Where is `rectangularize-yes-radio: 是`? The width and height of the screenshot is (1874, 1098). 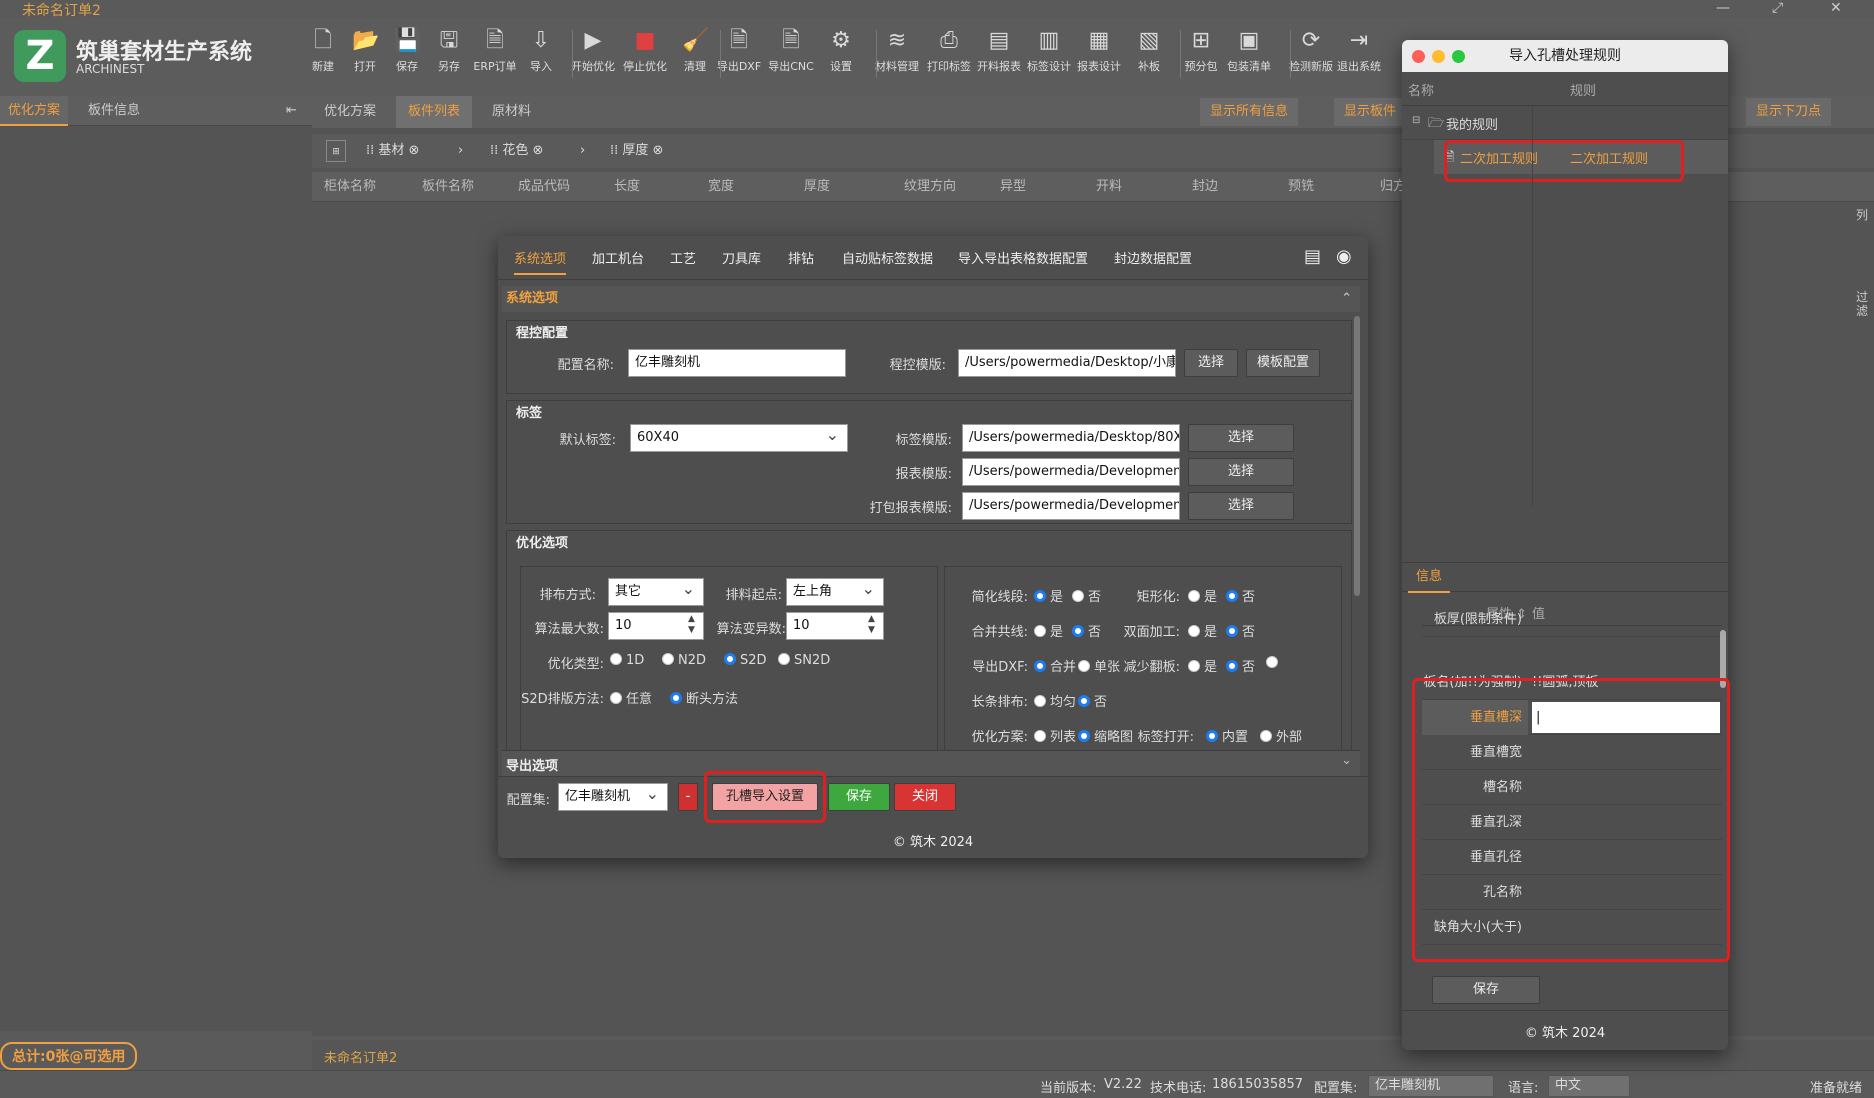 rectangularize-yes-radio: 是 is located at coordinates (1202, 595).